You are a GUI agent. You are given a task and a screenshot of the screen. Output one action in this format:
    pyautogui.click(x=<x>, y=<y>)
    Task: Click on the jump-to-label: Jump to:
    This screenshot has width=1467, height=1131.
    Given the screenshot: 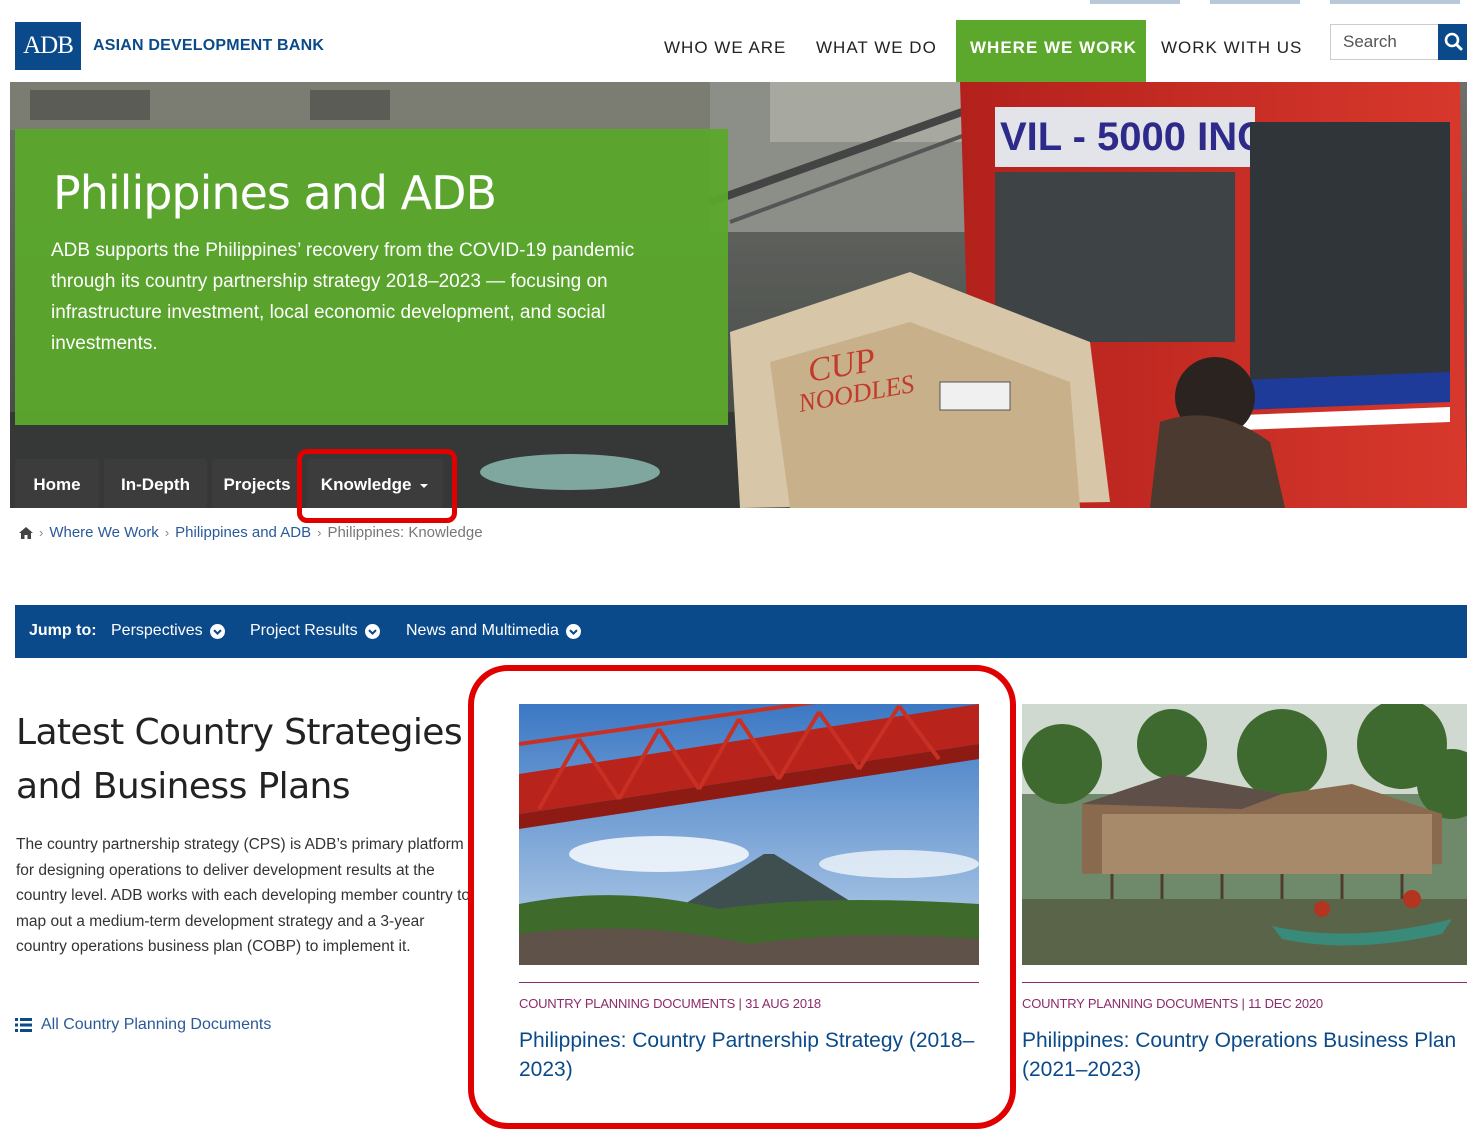 What is the action you would take?
    pyautogui.click(x=63, y=630)
    